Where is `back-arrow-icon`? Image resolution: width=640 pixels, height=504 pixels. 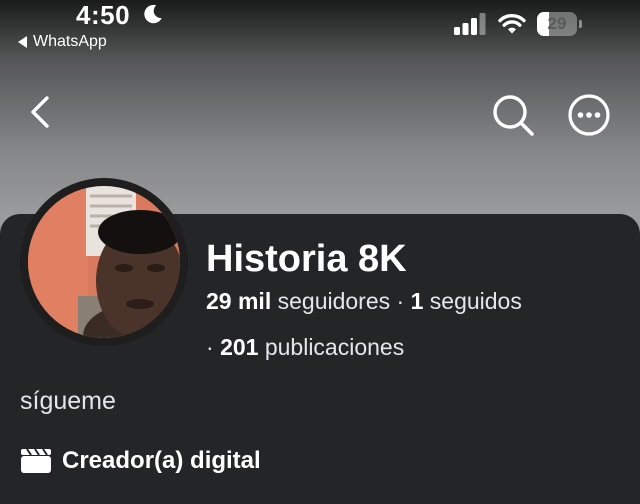 back-arrow-icon is located at coordinates (41, 112).